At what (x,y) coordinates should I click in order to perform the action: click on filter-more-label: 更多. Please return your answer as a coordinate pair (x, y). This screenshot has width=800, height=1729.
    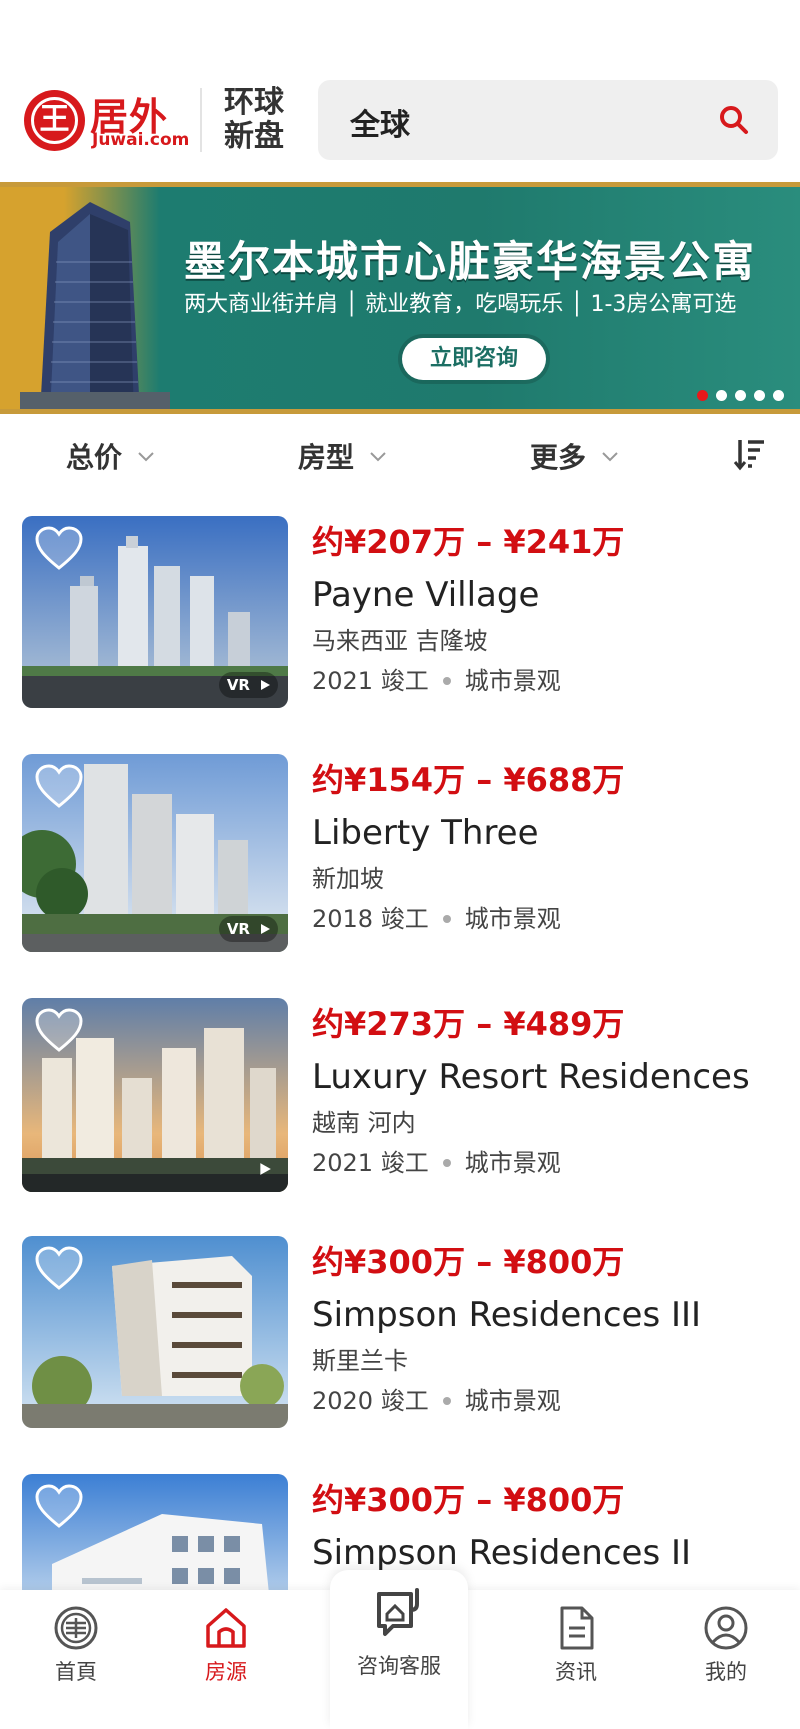
    Looking at the image, I should click on (558, 457).